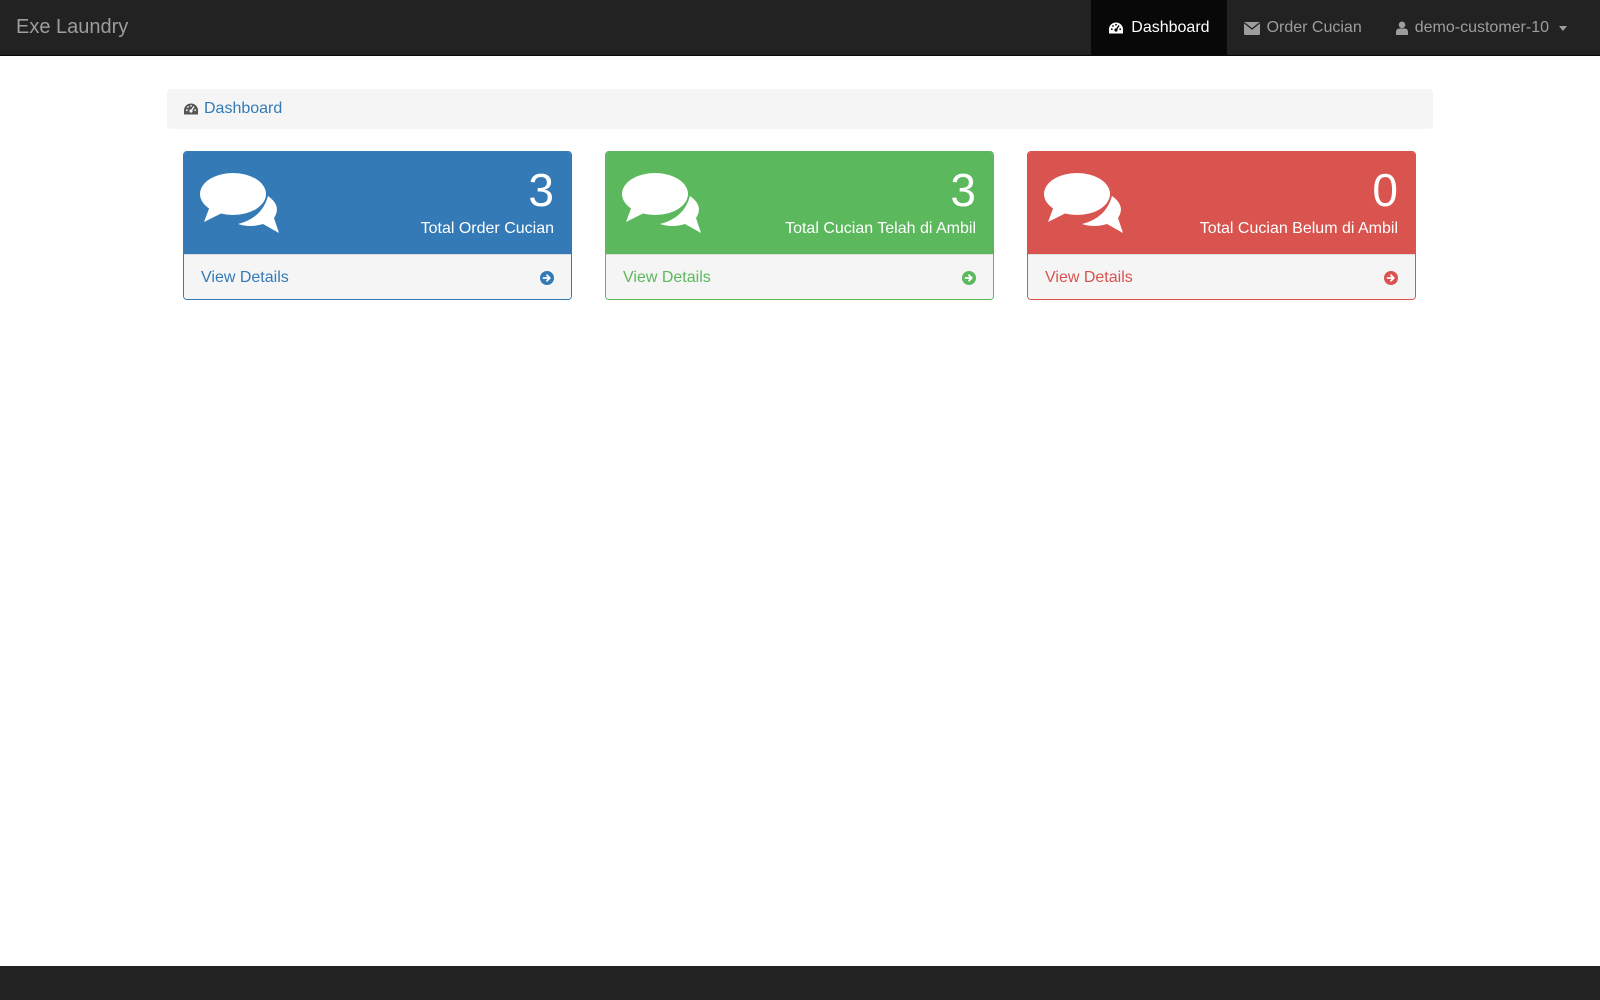  Describe the element at coordinates (243, 109) in the screenshot. I see `breadcrumb-dashboard-link: Dashboard` at that location.